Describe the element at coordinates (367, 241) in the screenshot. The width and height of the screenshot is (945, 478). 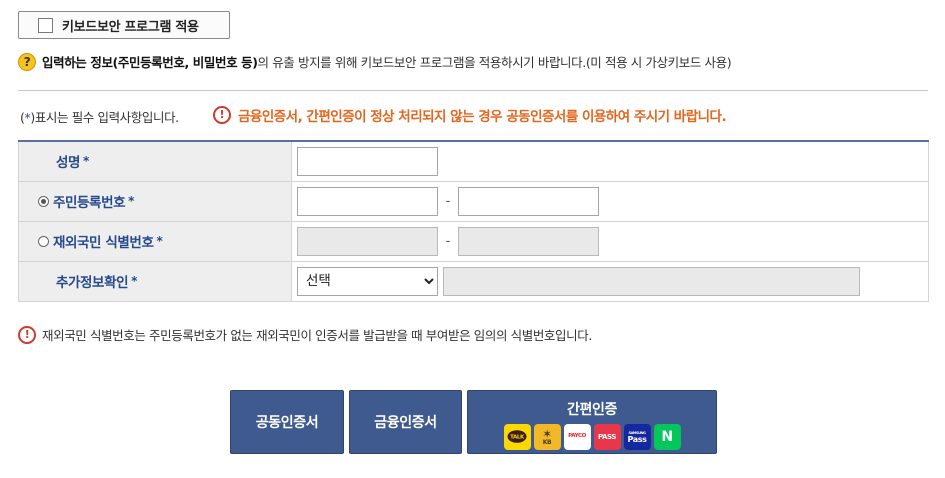
I see `foreigner-id-front-input` at that location.